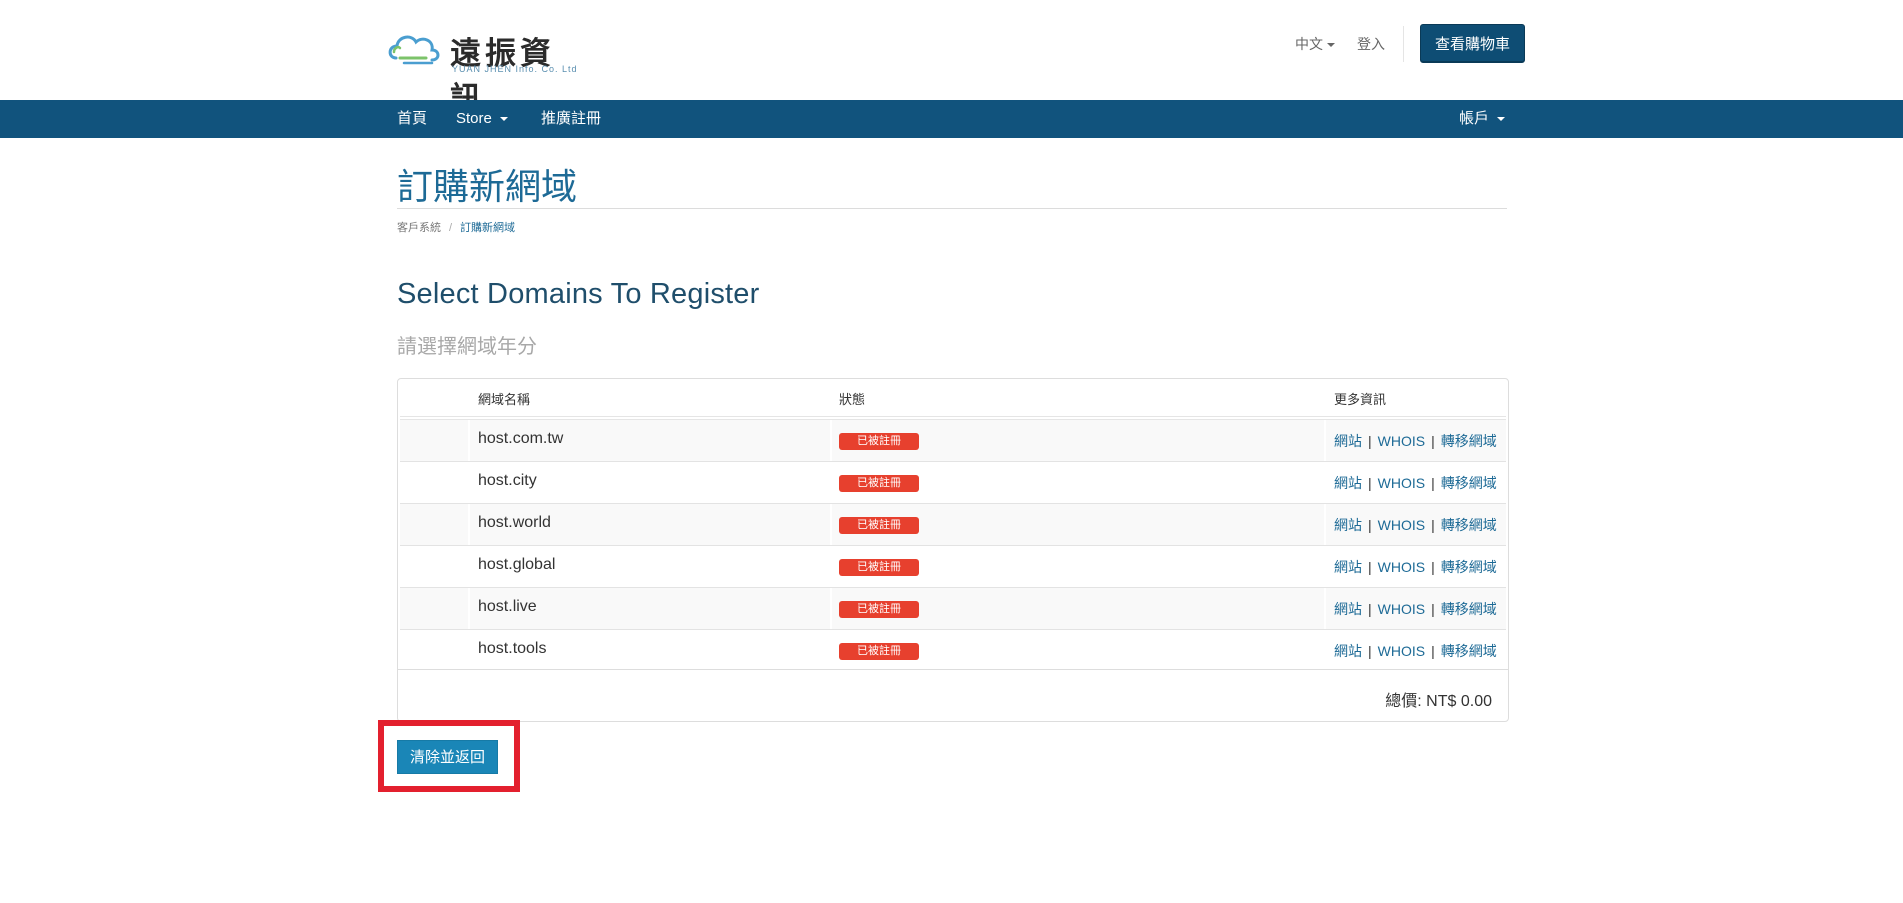 This screenshot has height=903, width=1903. I want to click on table-row: host.global 已被註冊 網站 | WHOIS | 轉移網域, so click(953, 567).